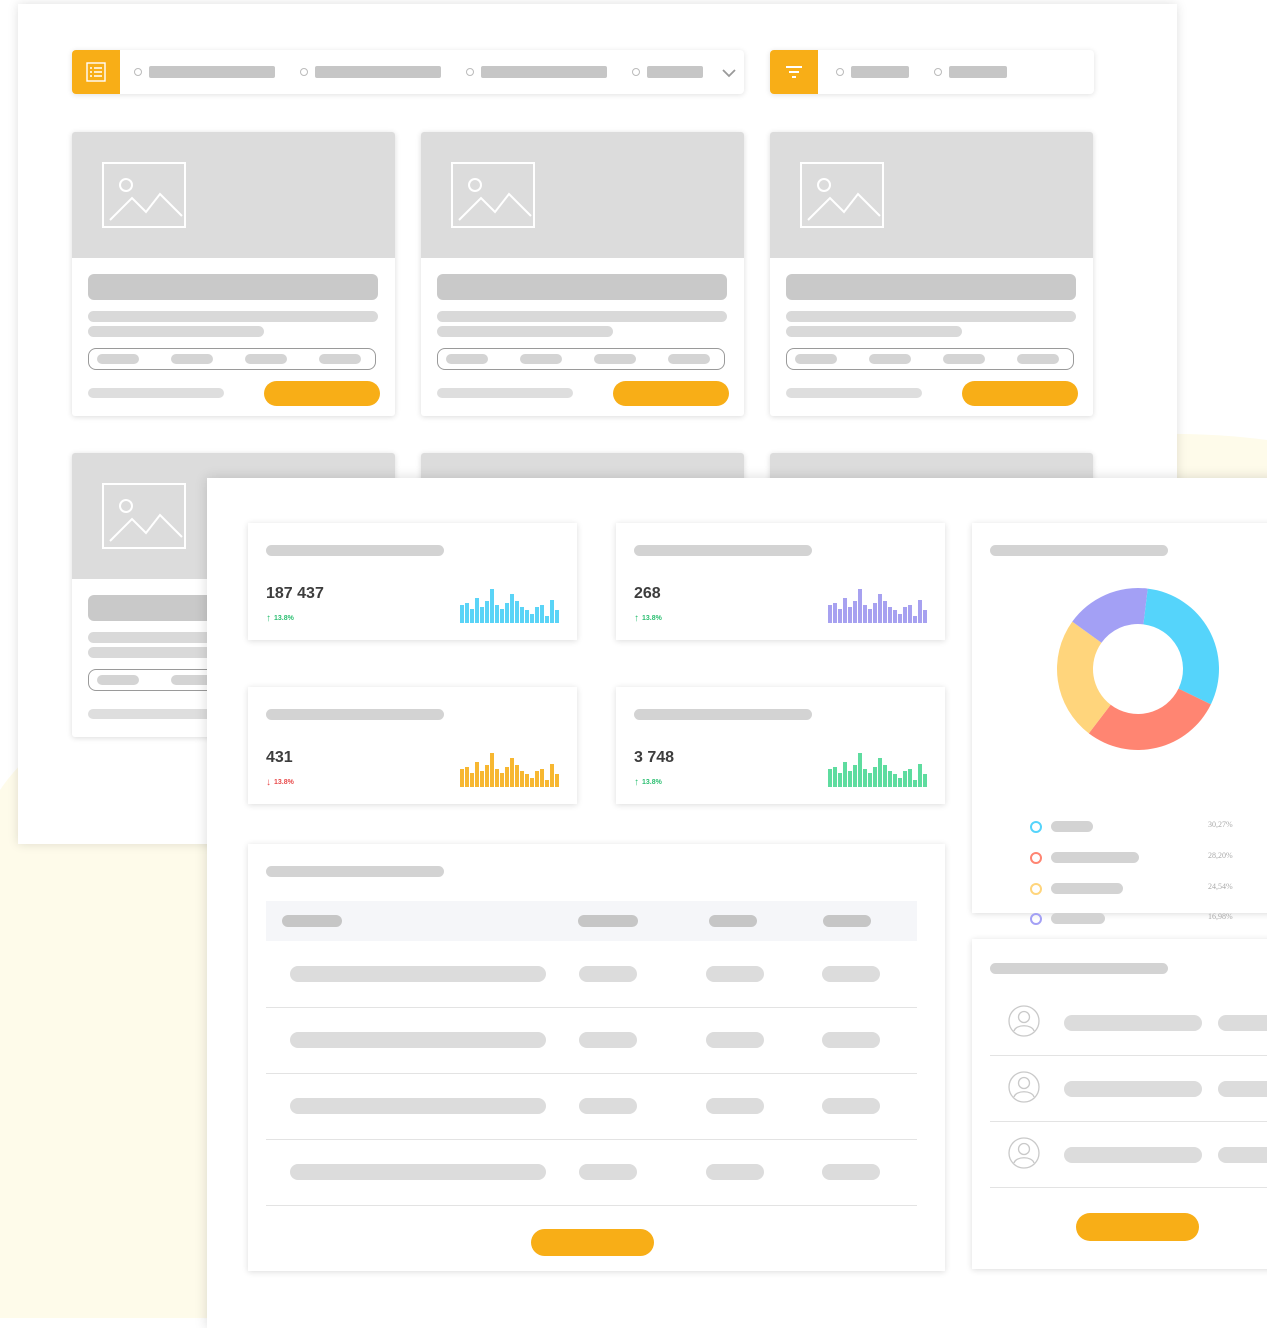 Image resolution: width=1267 pixels, height=1328 pixels. I want to click on filter-toolbar, so click(932, 72).